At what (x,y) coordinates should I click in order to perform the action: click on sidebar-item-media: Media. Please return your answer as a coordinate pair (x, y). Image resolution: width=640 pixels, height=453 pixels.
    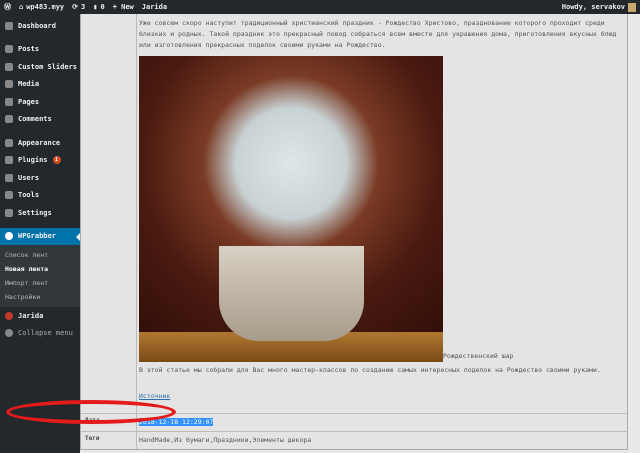
    Looking at the image, I should click on (40, 85).